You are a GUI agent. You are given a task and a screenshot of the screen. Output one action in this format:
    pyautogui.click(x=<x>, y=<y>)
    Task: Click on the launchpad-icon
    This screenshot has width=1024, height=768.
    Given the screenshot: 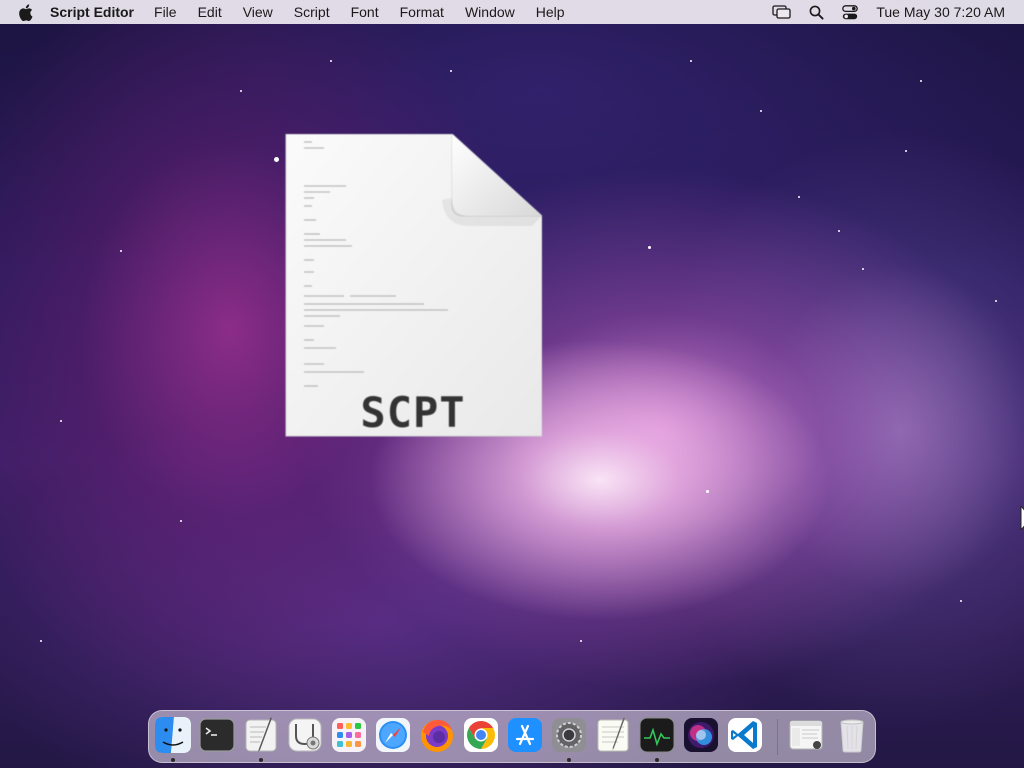 What is the action you would take?
    pyautogui.click(x=349, y=735)
    